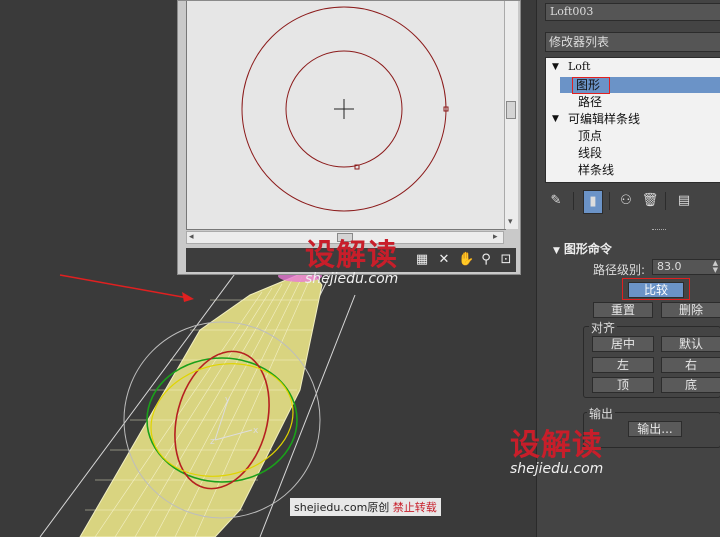  I want to click on pan-icon: ✋, so click(466, 260).